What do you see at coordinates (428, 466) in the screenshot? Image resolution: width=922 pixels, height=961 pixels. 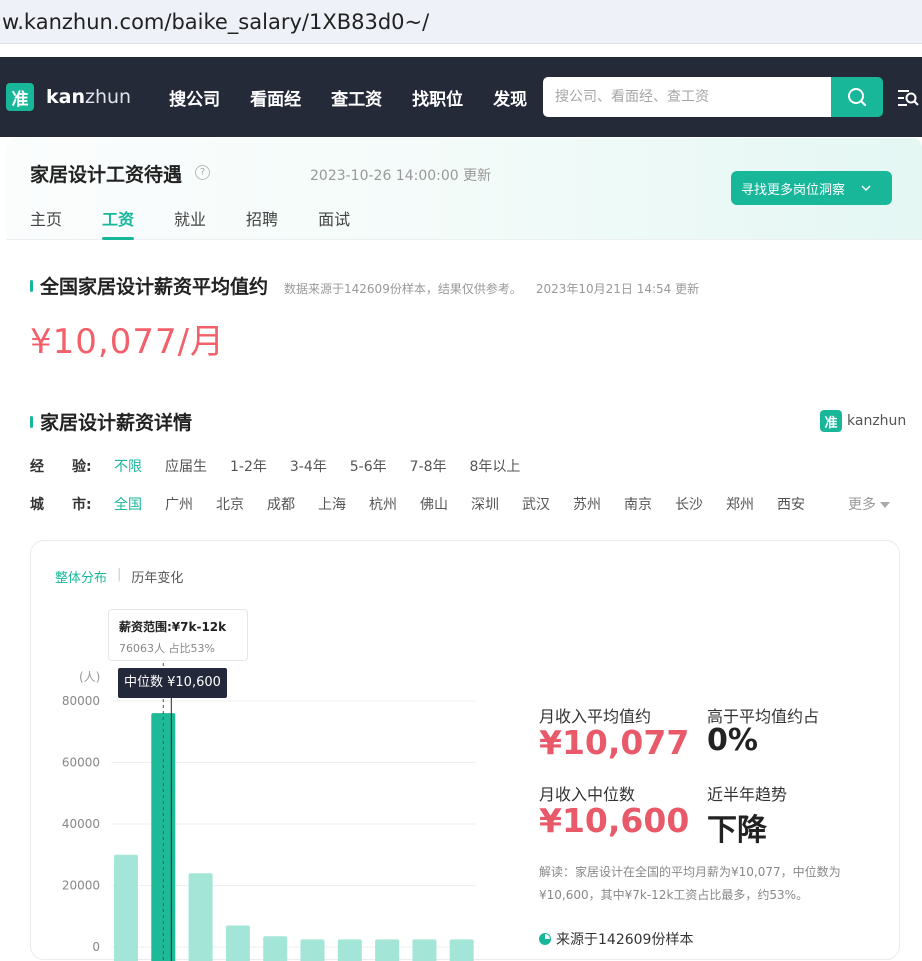 I see `experience-option: 7-8年` at bounding box center [428, 466].